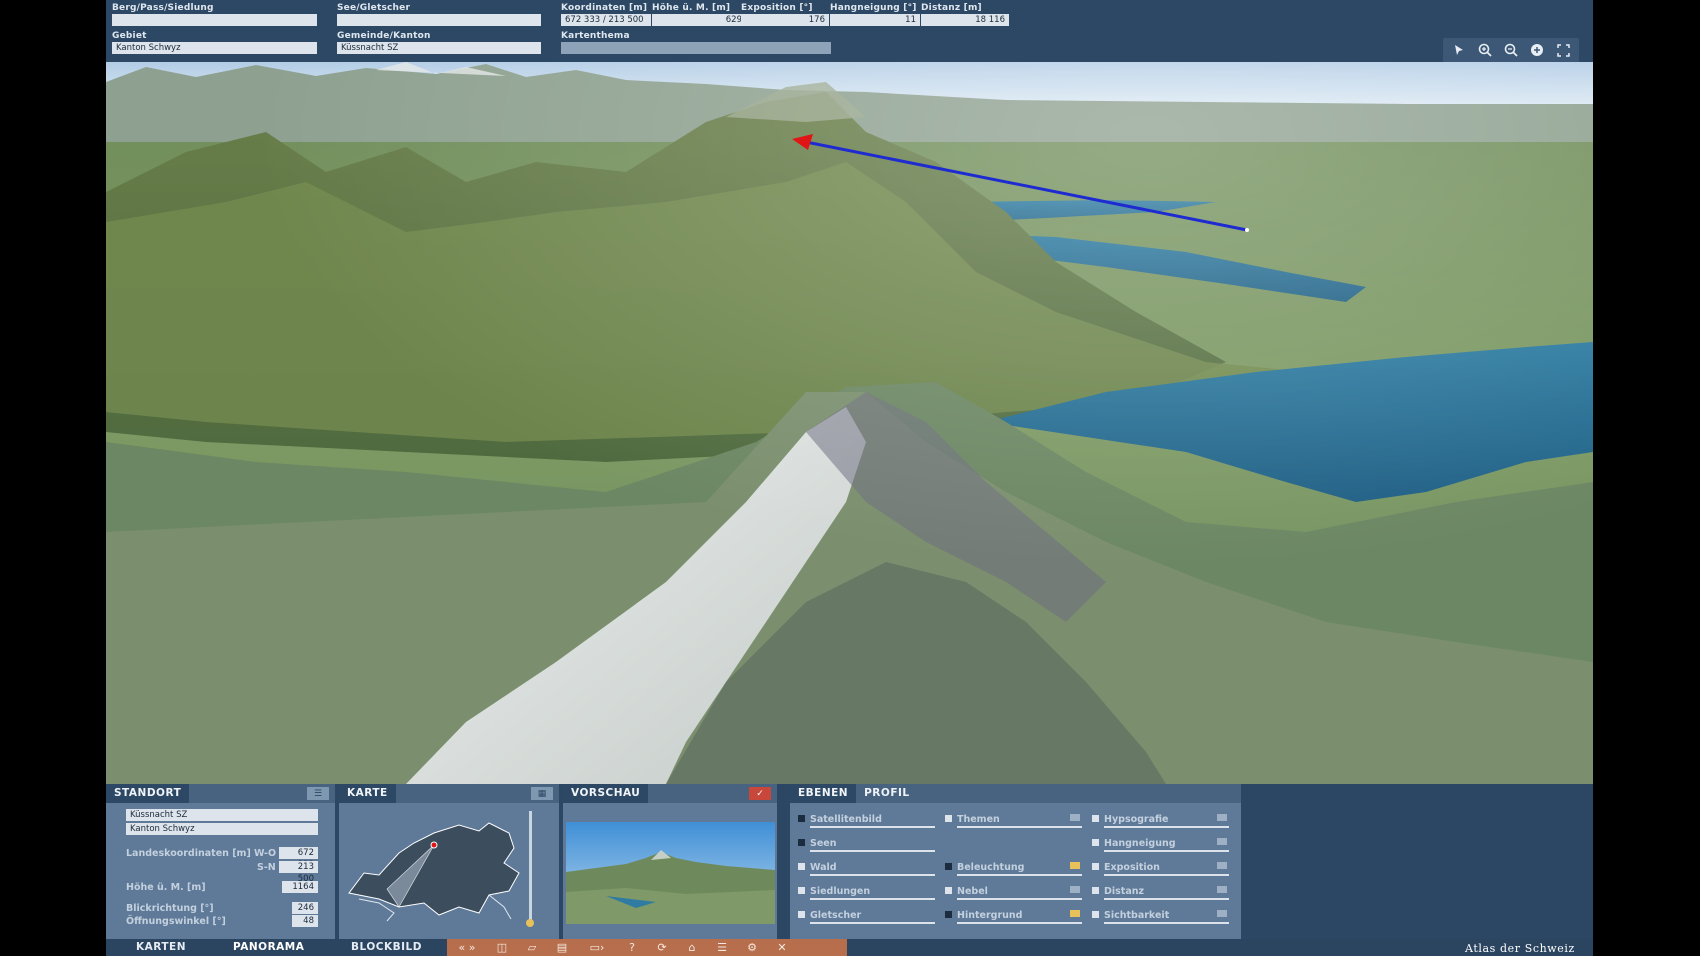 This screenshot has width=1700, height=956. Describe the element at coordinates (1166, 892) in the screenshot. I see `layer-label: Distanz` at that location.